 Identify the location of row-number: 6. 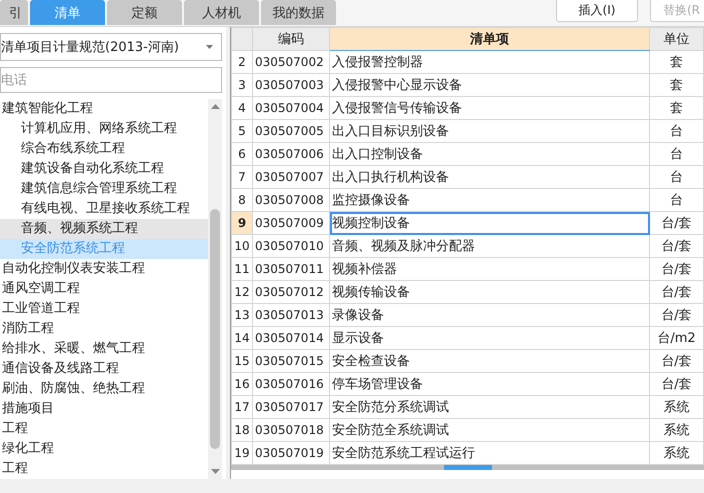
(242, 154).